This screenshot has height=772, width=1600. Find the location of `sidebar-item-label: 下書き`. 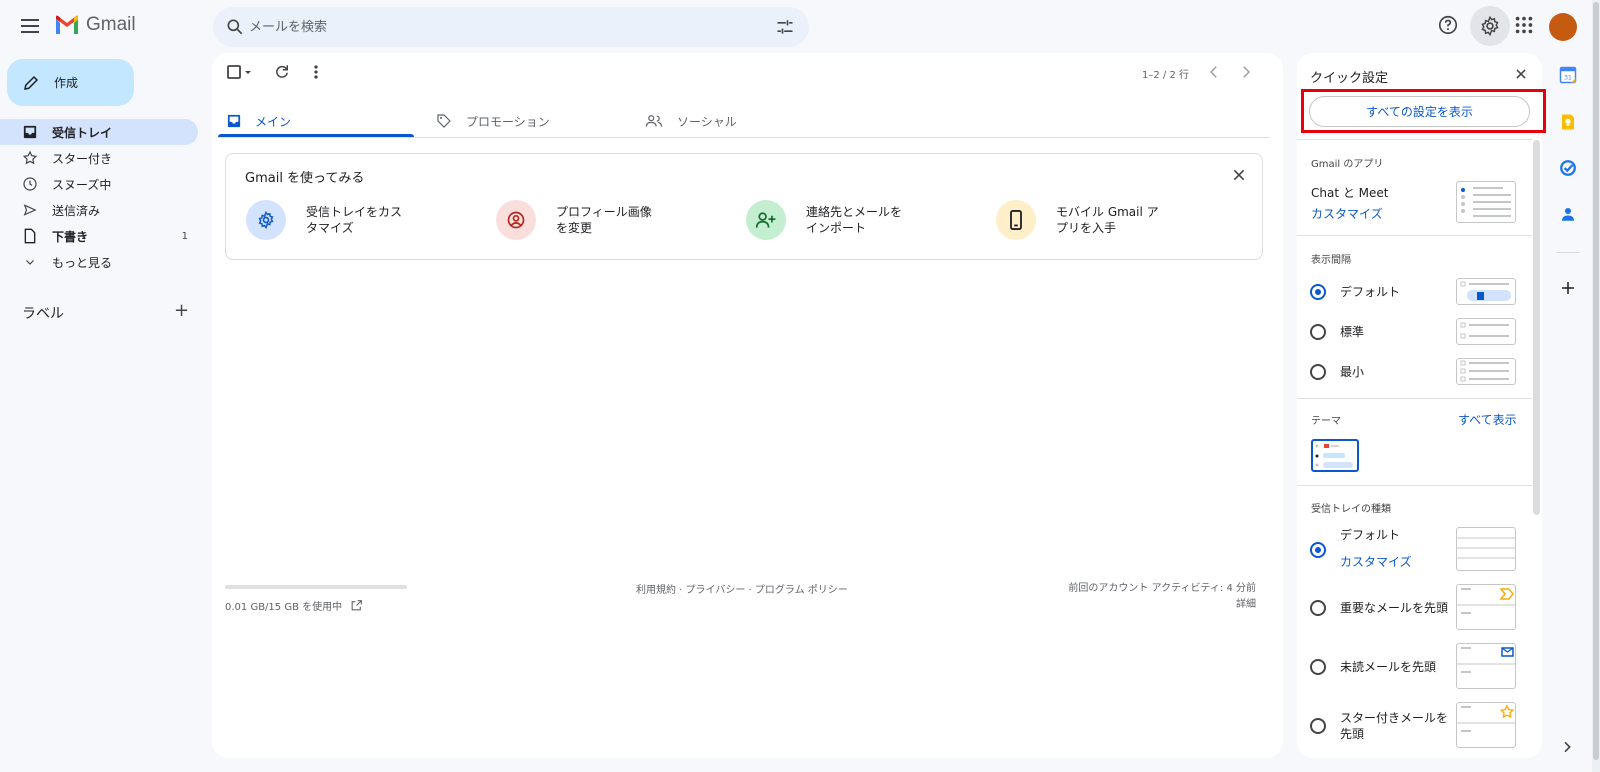

sidebar-item-label: 下書き is located at coordinates (70, 236).